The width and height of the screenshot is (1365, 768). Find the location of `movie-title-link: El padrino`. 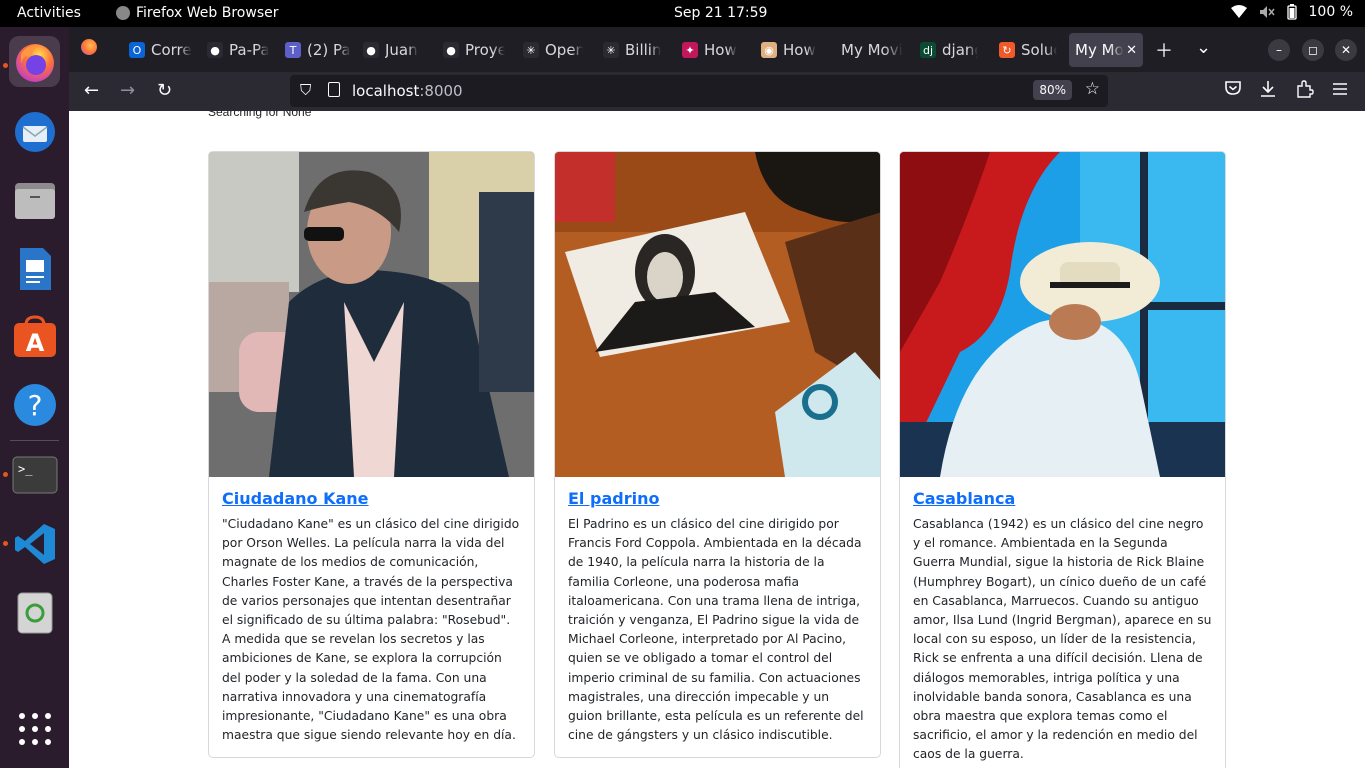

movie-title-link: El padrino is located at coordinates (717, 498).